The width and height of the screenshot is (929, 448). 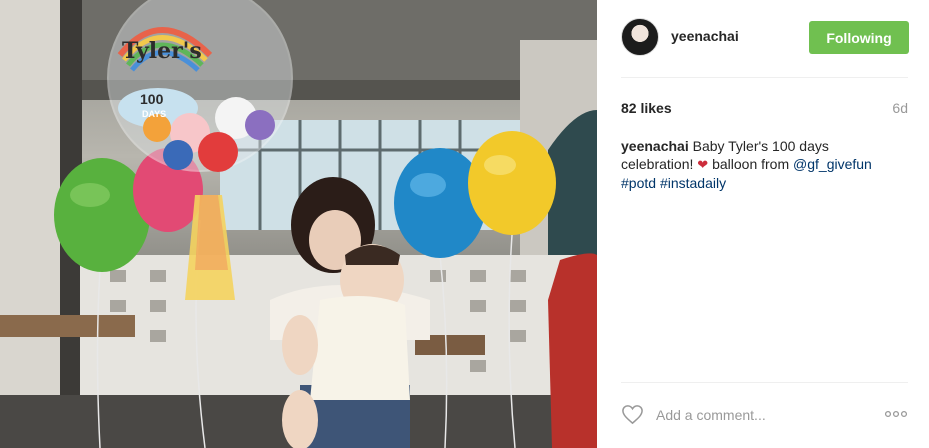 What do you see at coordinates (832, 164) in the screenshot?
I see `caption-mention: @gf_givefun` at bounding box center [832, 164].